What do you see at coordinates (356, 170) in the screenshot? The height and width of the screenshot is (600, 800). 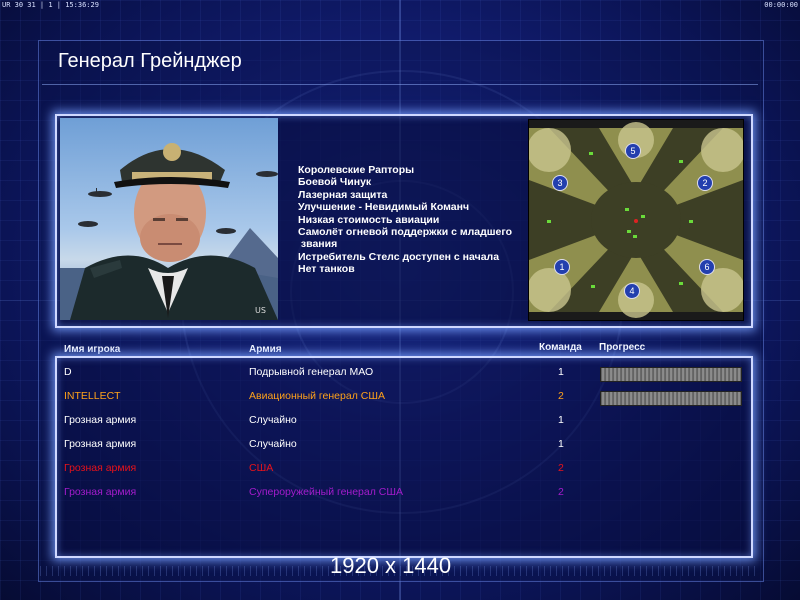 I see `trait: Королевские Рапторы` at bounding box center [356, 170].